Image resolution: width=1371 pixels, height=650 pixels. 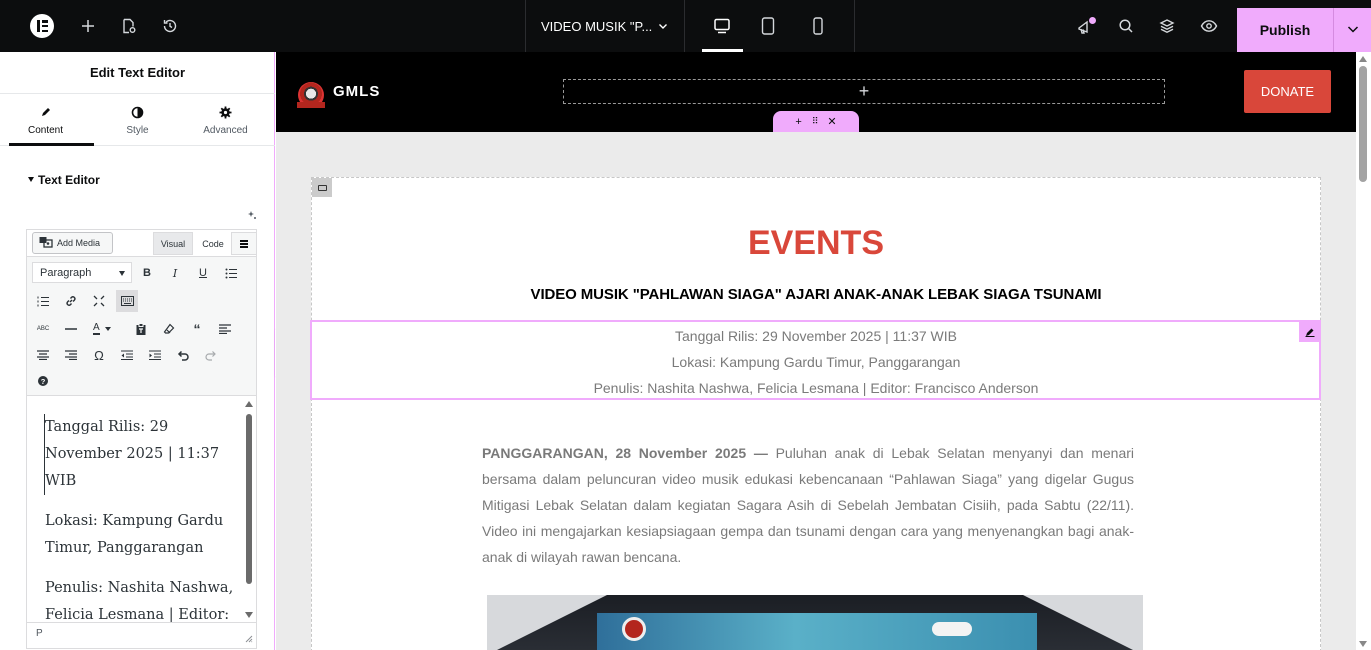 I want to click on outdent-icon, so click(x=127, y=355).